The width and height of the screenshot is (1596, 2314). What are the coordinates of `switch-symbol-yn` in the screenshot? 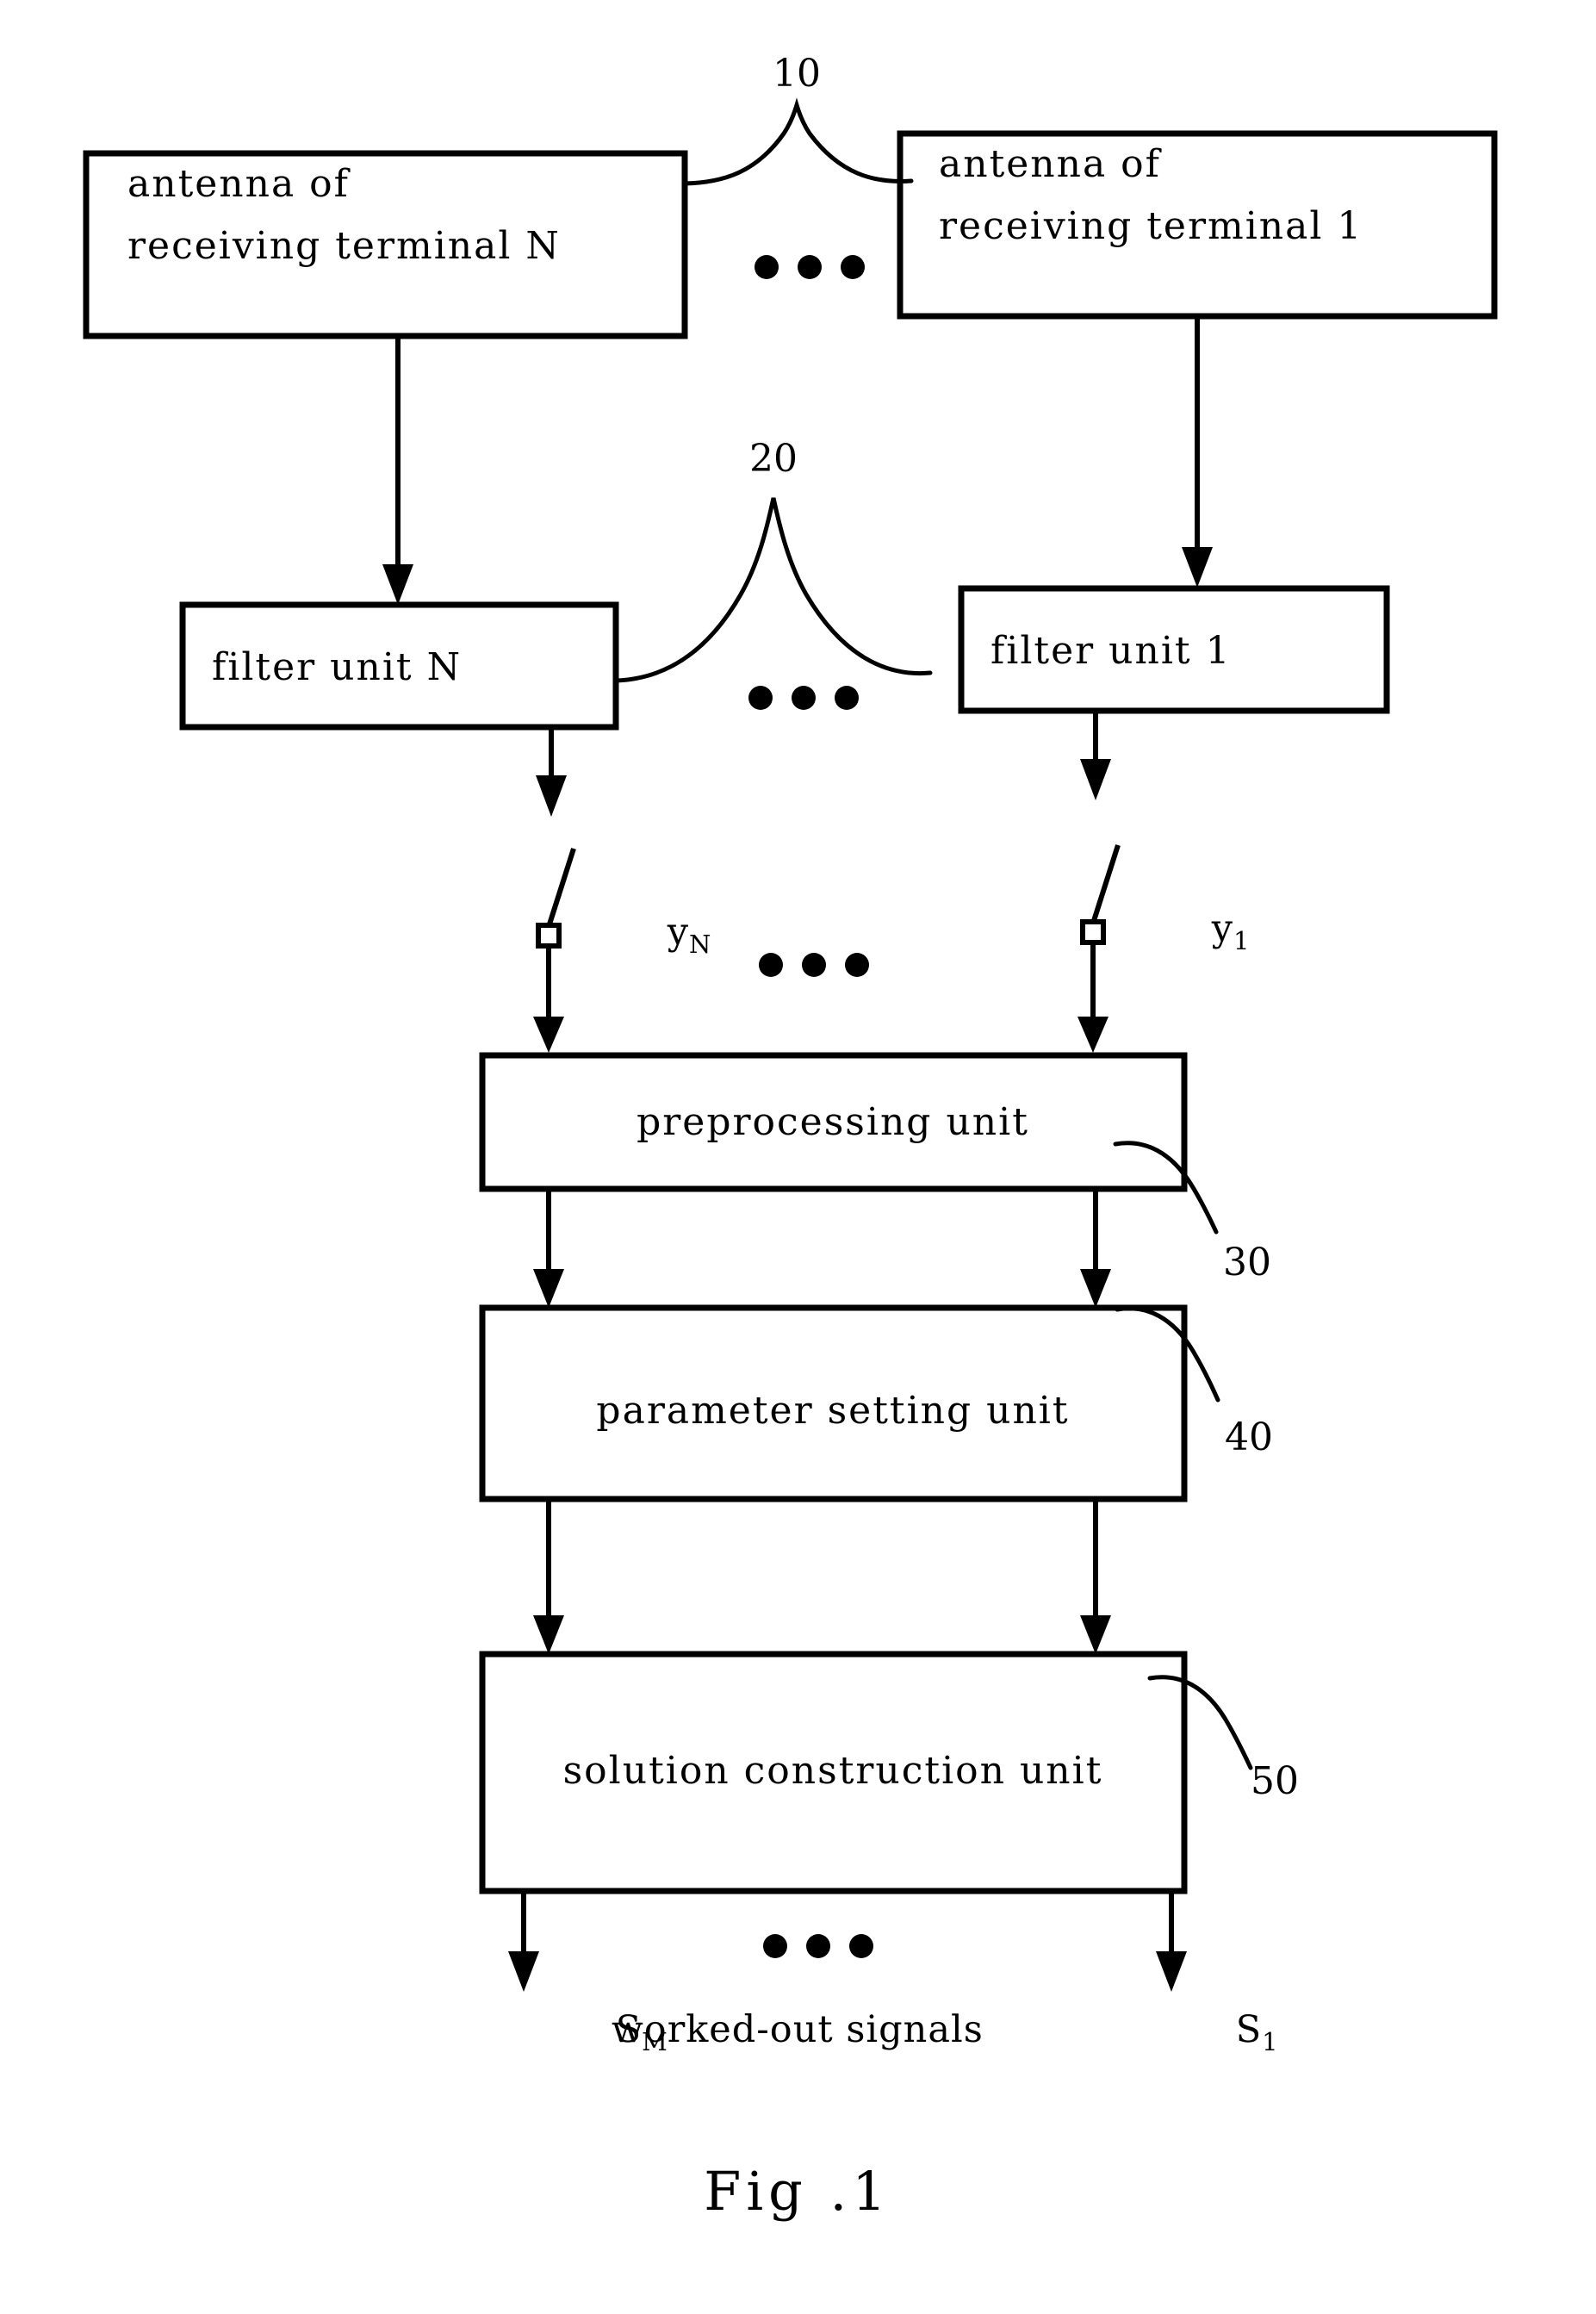 It's located at (554, 950).